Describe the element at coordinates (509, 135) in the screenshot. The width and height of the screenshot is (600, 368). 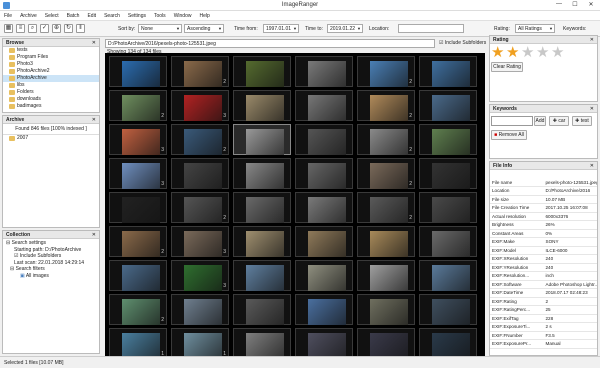
I see `remove-all-button: ■ Remove All` at that location.